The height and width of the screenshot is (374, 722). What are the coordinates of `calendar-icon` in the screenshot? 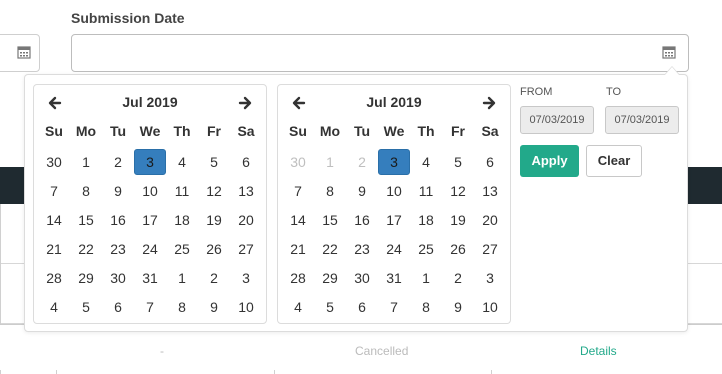 It's located at (669, 54).